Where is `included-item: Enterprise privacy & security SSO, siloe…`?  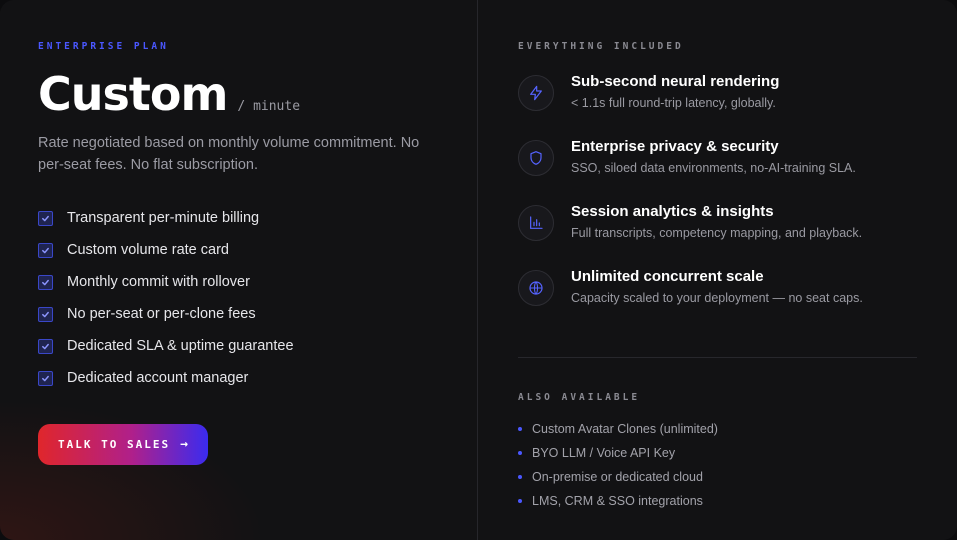
included-item: Enterprise privacy & security SSO, siloe… is located at coordinates (717, 169).